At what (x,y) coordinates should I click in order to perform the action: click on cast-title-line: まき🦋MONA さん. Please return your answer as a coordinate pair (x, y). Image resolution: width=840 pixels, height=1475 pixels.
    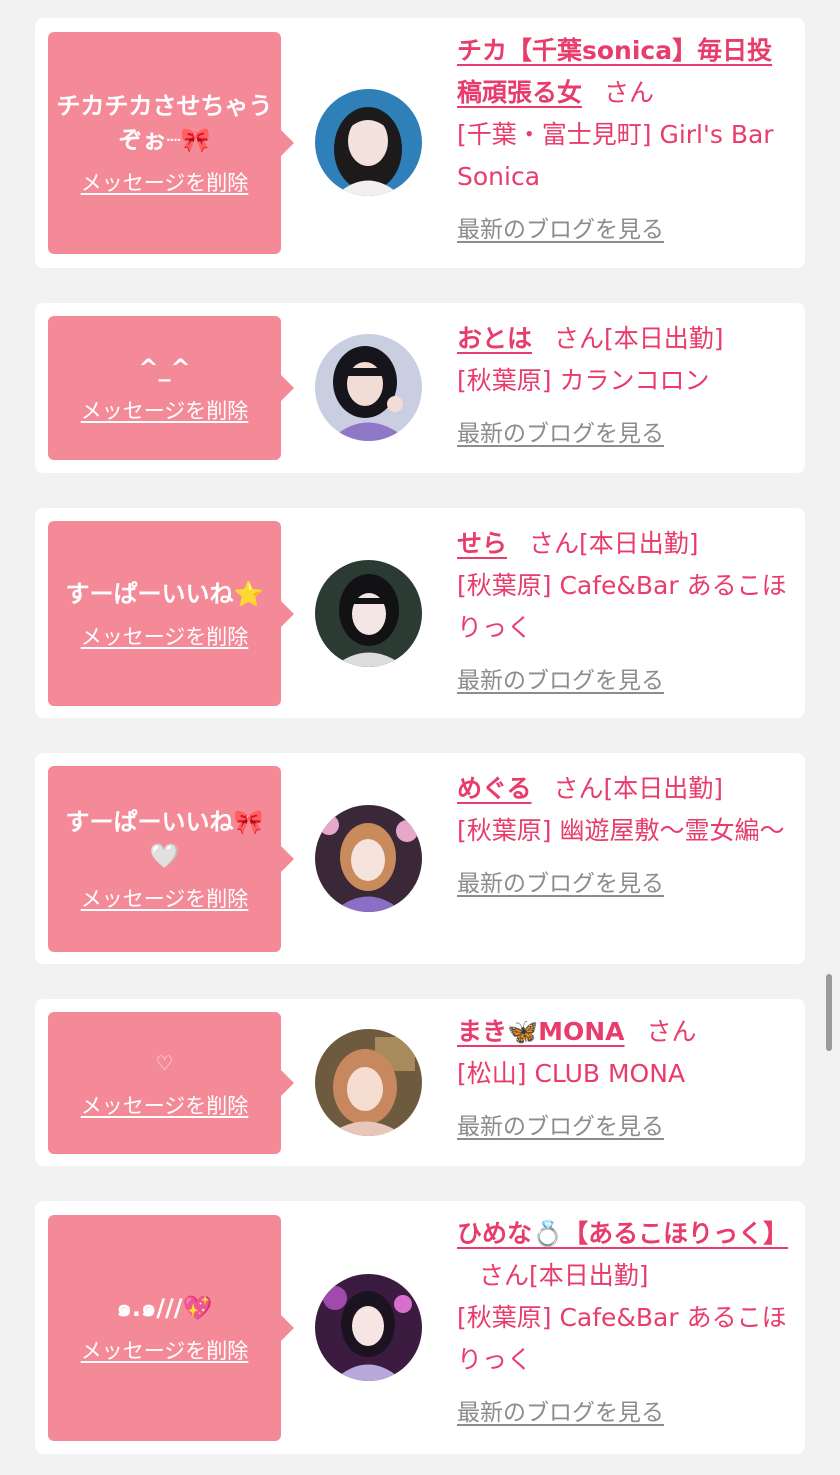
    Looking at the image, I should click on (627, 1032).